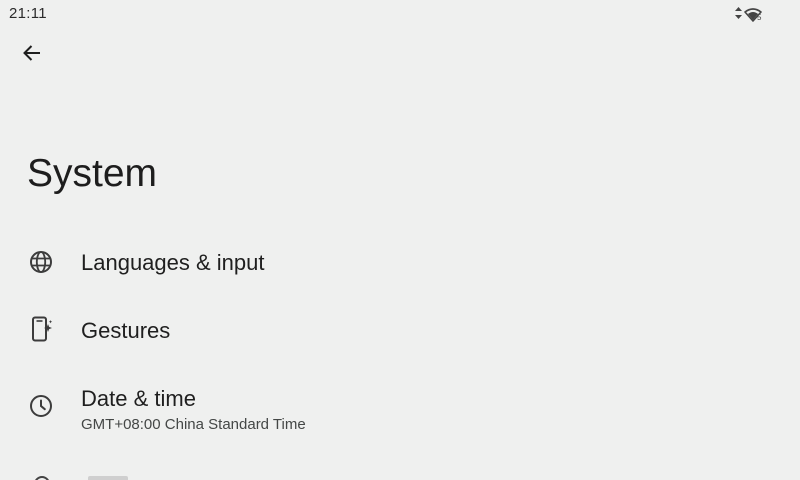 The width and height of the screenshot is (800, 480). I want to click on partial-icon, so click(42, 478).